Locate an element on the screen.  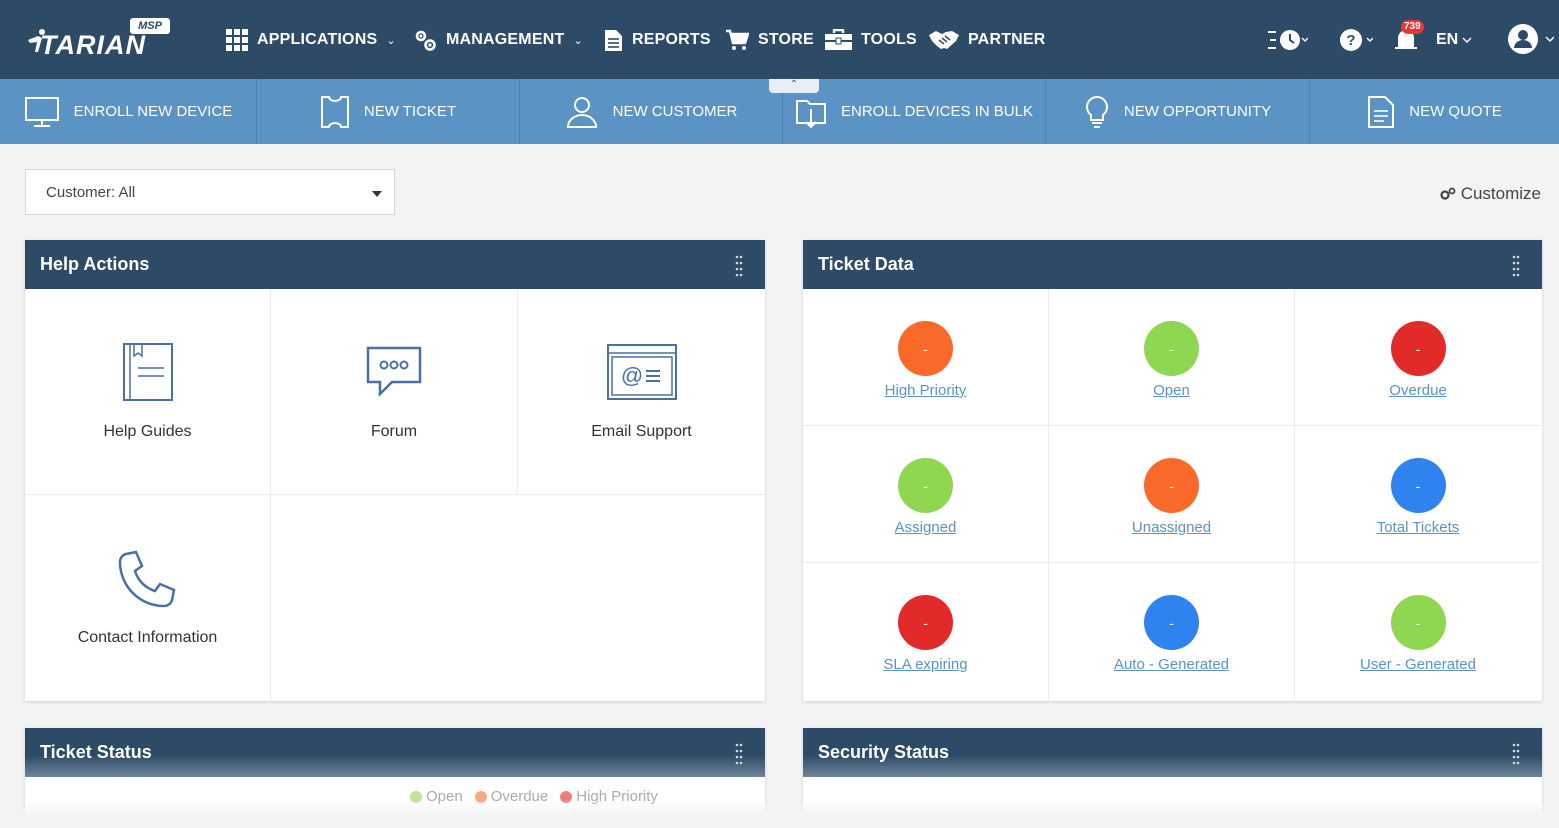
chevron-down-icon: ⌄ is located at coordinates (391, 40).